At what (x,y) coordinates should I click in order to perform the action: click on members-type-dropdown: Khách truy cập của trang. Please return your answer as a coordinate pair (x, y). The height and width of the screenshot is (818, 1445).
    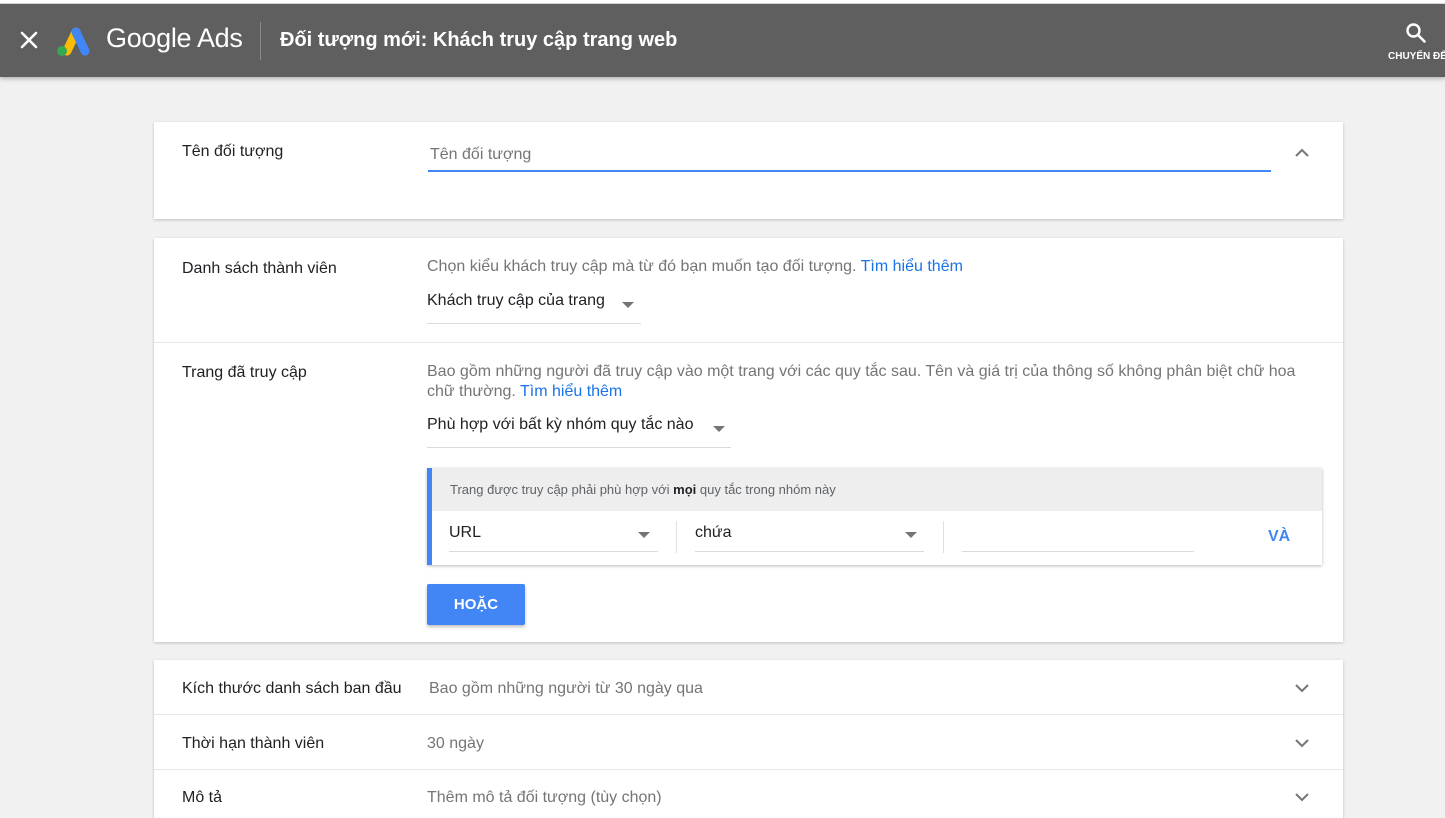
    Looking at the image, I should click on (534, 306).